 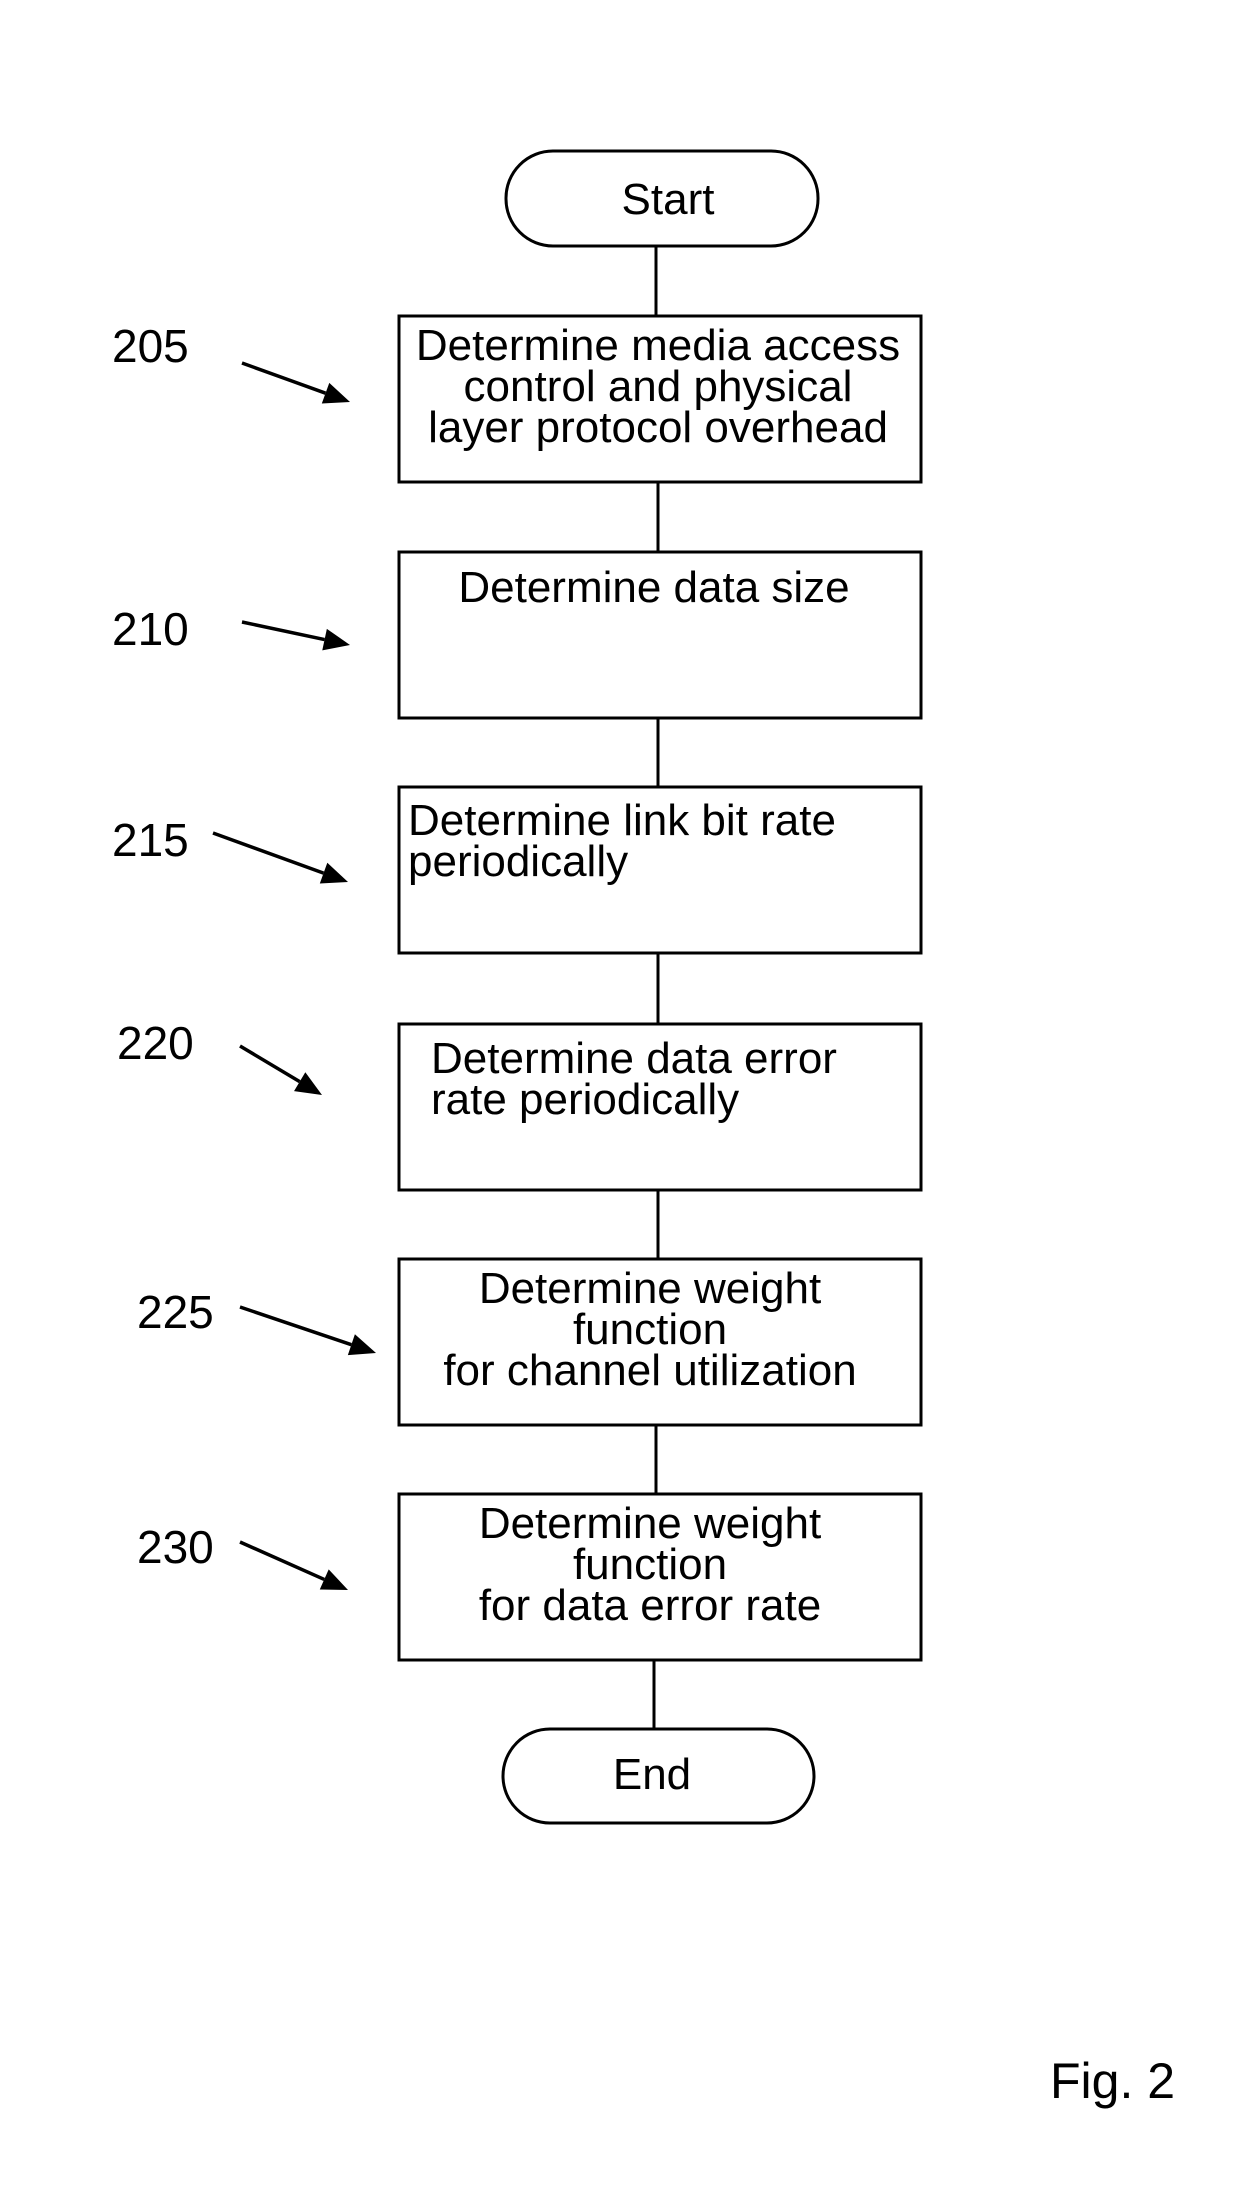 I want to click on process-step-210: Determine data size, so click(x=660, y=635).